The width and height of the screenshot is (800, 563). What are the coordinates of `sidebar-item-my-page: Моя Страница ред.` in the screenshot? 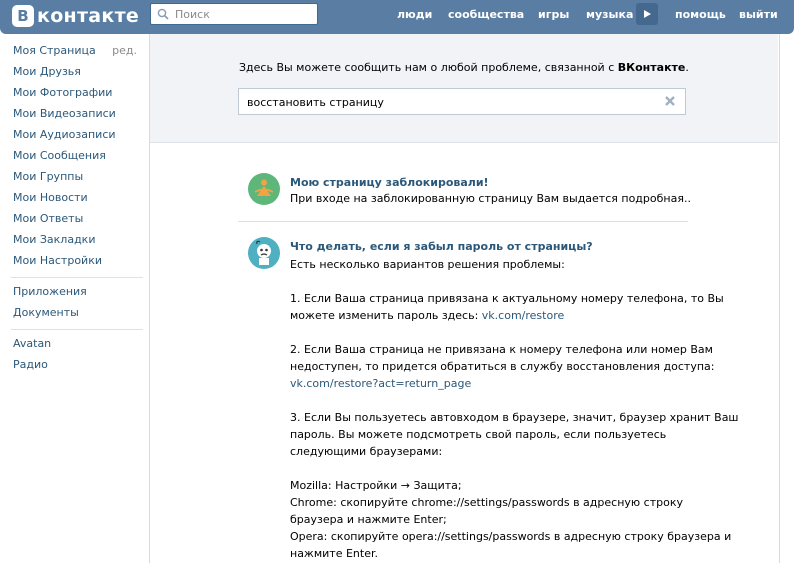 It's located at (78, 53).